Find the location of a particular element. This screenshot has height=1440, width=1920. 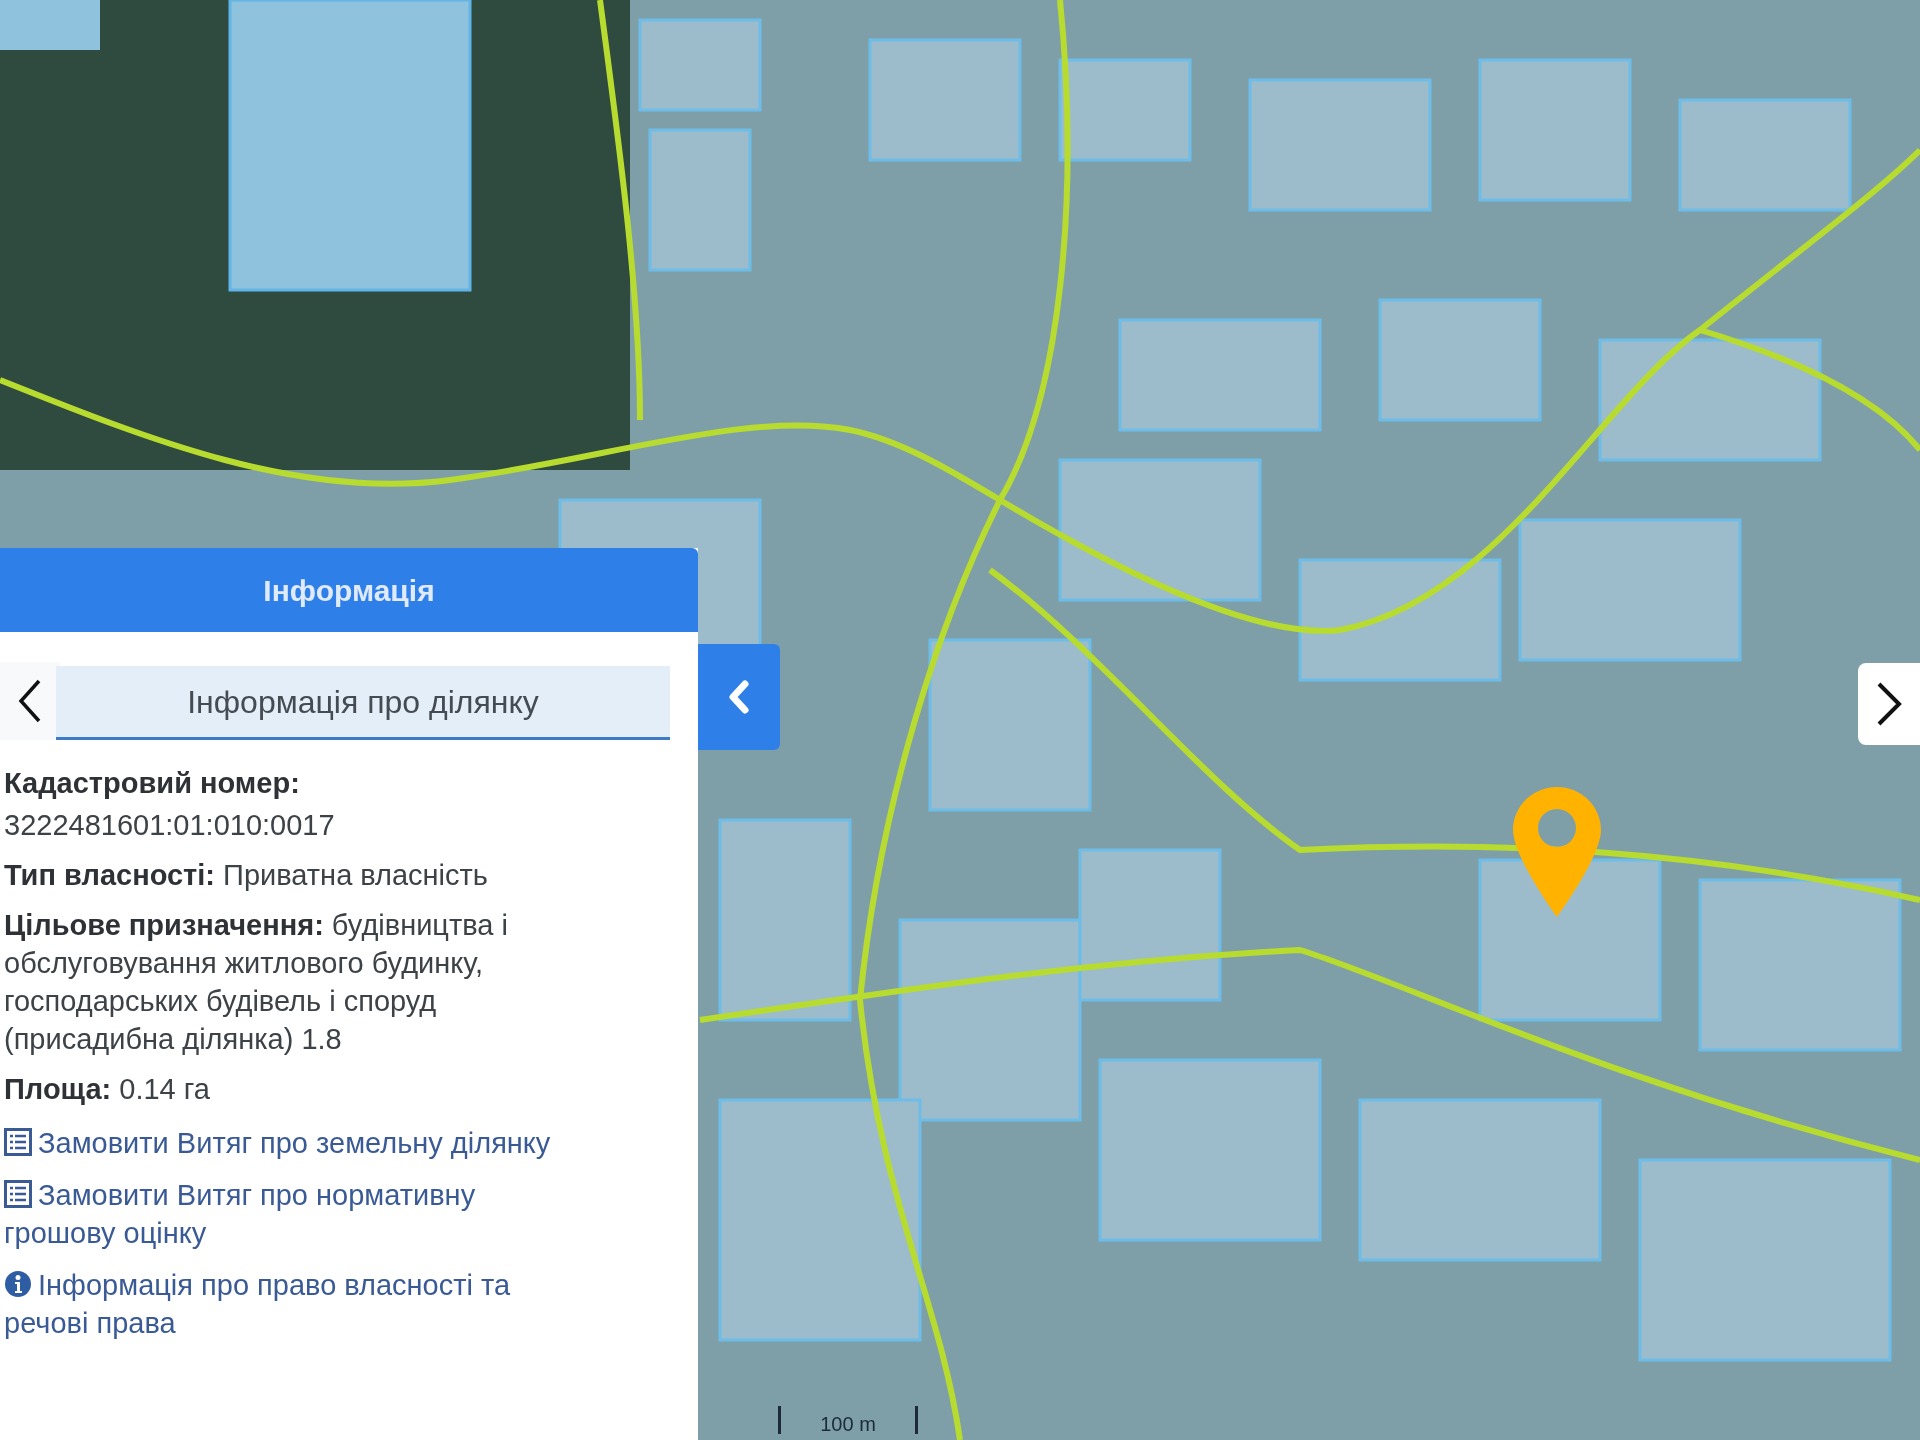

collapse-panel-button is located at coordinates (739, 697).